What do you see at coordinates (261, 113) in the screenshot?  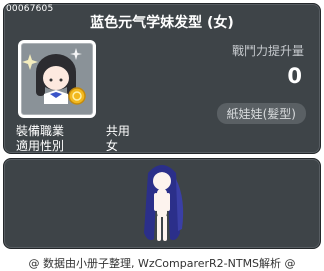 I see `type-badge: 紙娃娃(髮型)` at bounding box center [261, 113].